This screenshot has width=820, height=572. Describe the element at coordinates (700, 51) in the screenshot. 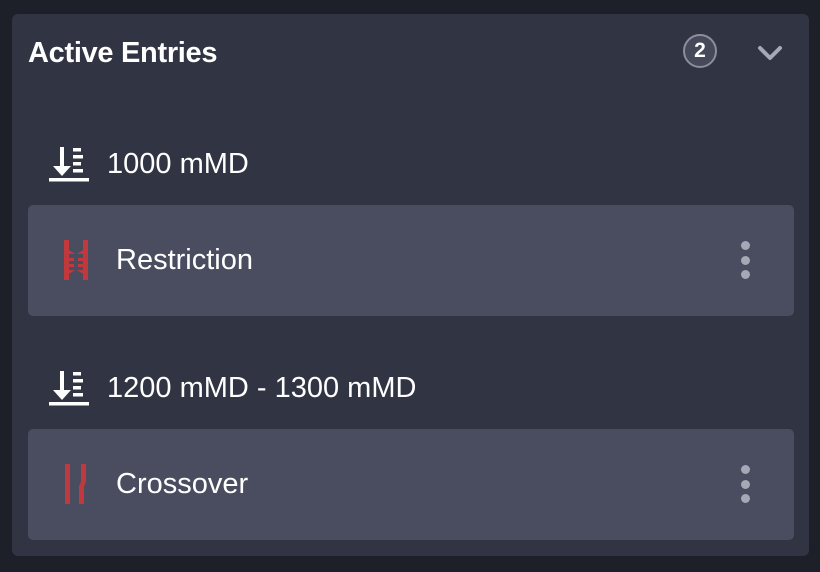

I see `count-badge: 2` at that location.